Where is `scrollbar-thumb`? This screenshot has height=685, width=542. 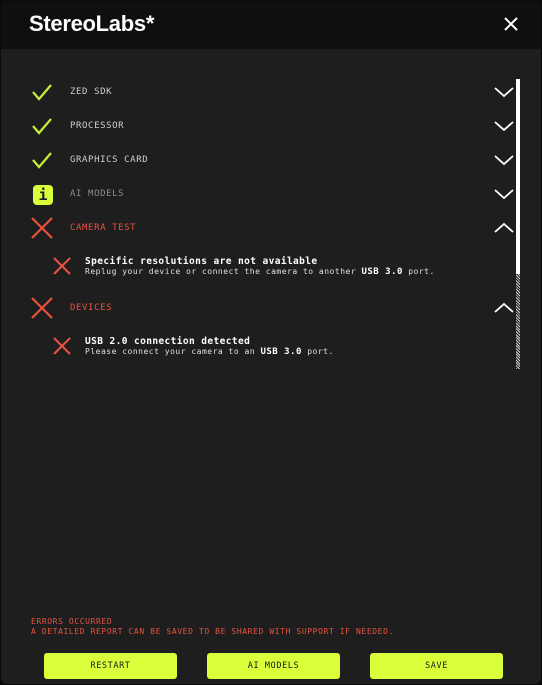
scrollbar-thumb is located at coordinates (518, 176).